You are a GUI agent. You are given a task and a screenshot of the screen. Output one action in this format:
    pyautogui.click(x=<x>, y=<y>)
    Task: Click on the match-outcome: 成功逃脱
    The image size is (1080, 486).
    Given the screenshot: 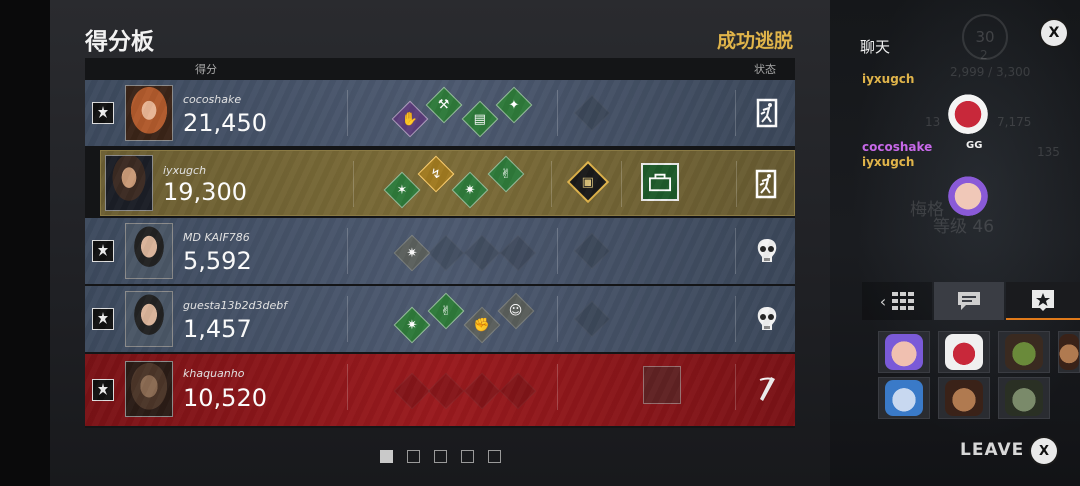 What is the action you would take?
    pyautogui.click(x=754, y=41)
    